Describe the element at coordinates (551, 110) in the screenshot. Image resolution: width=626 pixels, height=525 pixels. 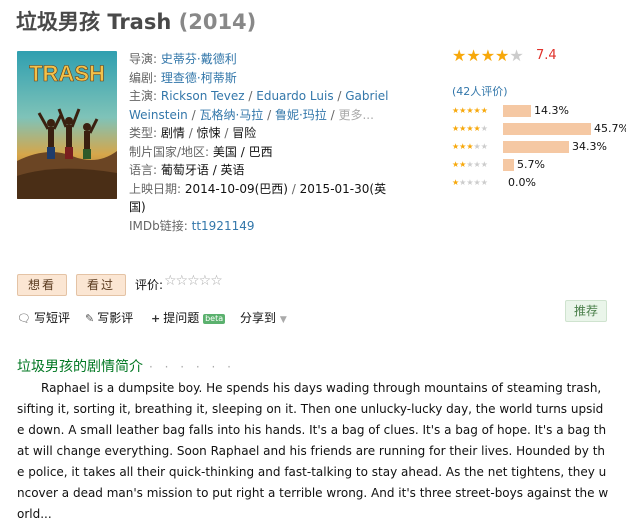
I see `dist-percent: 14.3%` at that location.